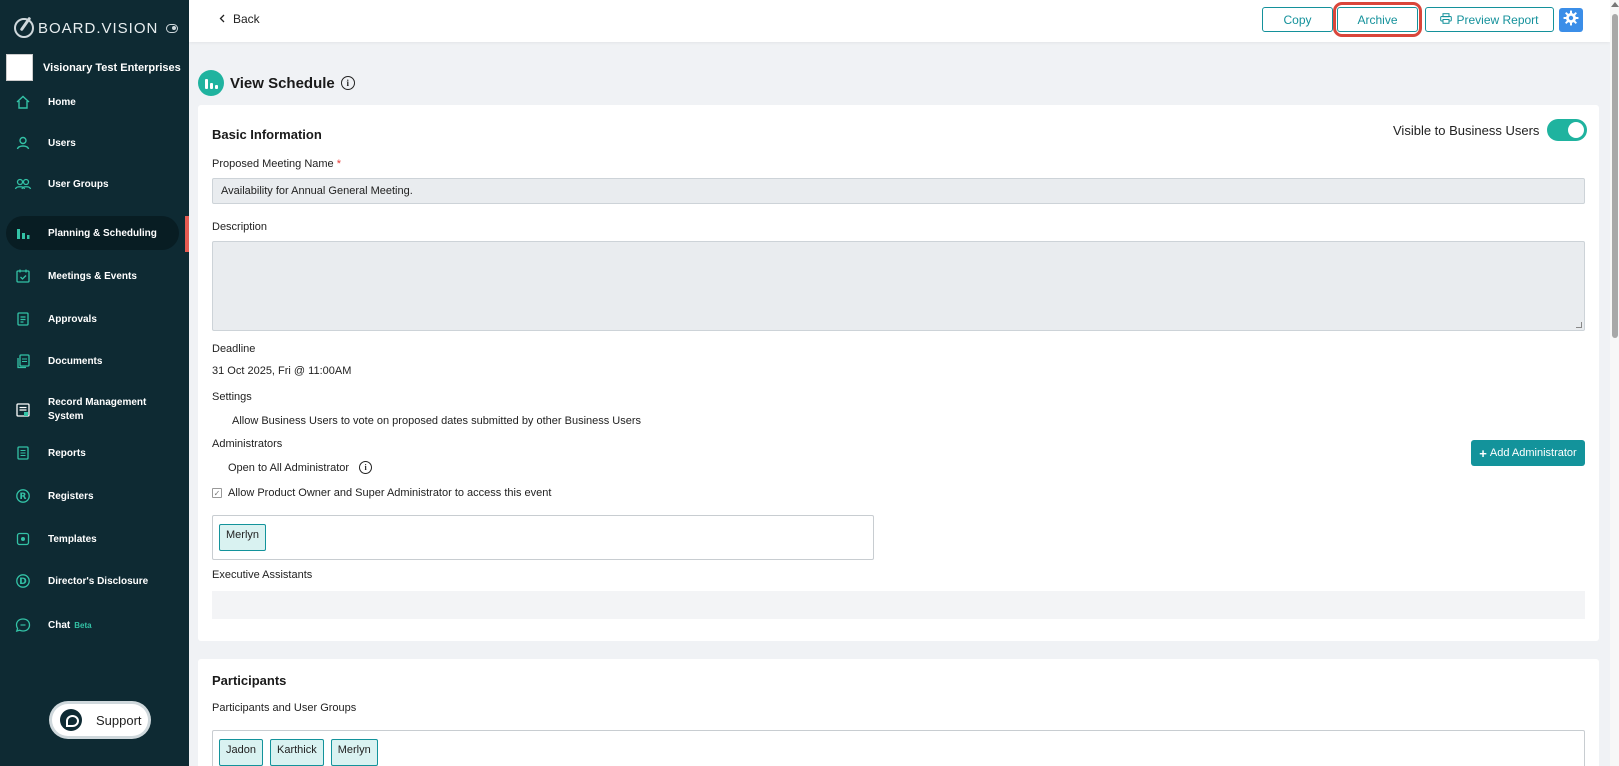 The height and width of the screenshot is (766, 1619). I want to click on participant-tag: Merlyn, so click(354, 752).